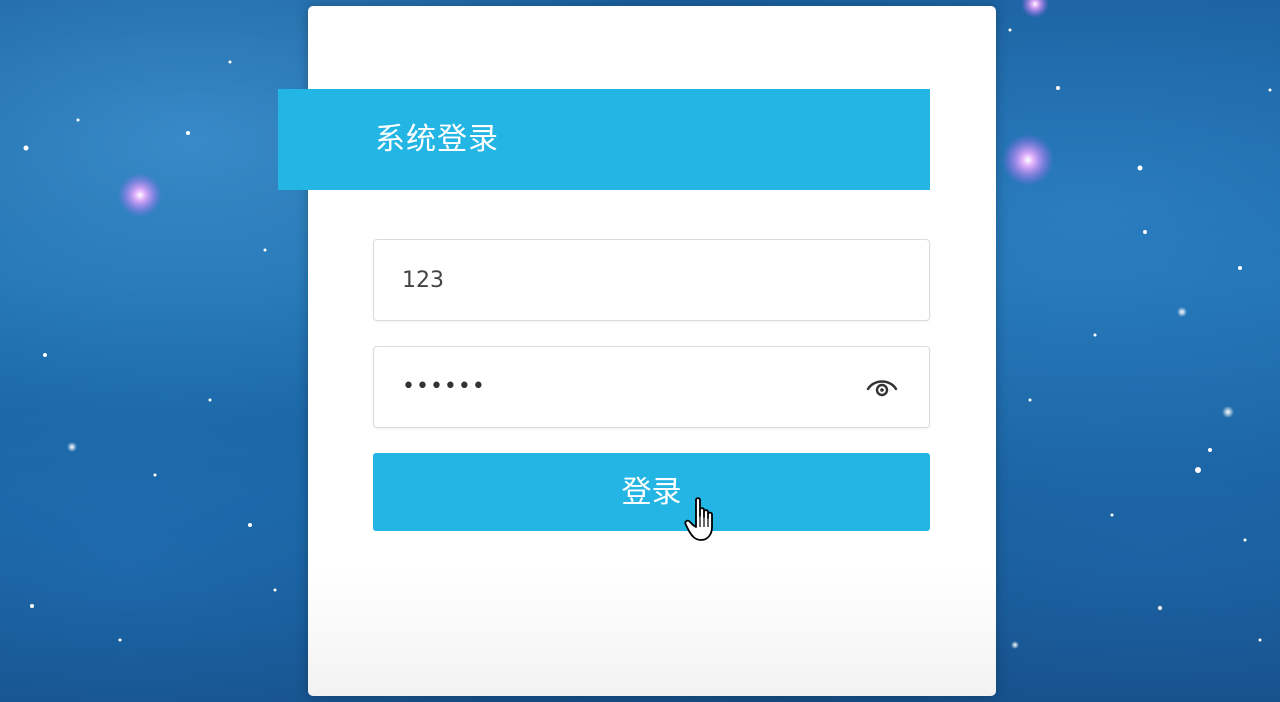  Describe the element at coordinates (651, 280) in the screenshot. I see `username-input: 123` at that location.